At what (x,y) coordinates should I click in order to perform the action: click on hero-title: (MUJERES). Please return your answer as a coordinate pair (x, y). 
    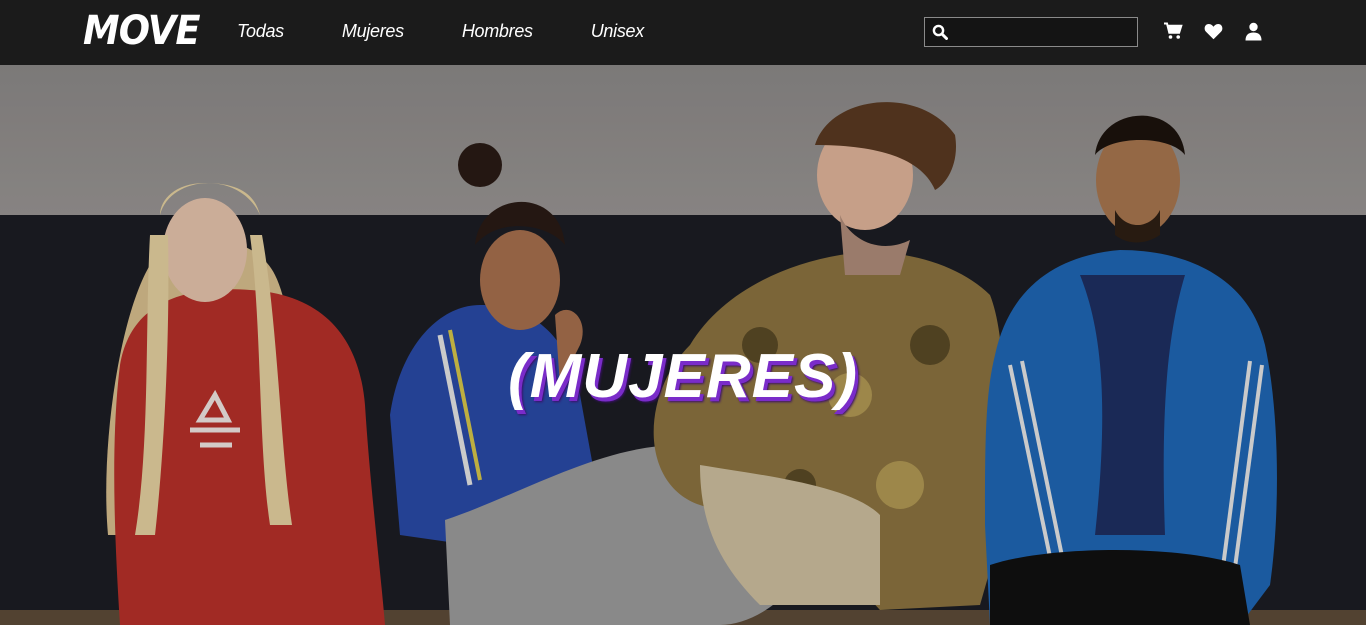
    Looking at the image, I should click on (683, 376).